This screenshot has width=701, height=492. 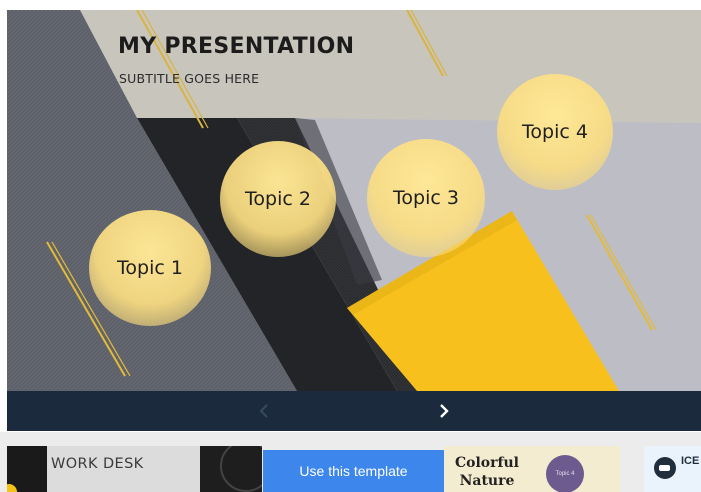 I want to click on topic-circle-4: Topic 4, so click(x=555, y=132).